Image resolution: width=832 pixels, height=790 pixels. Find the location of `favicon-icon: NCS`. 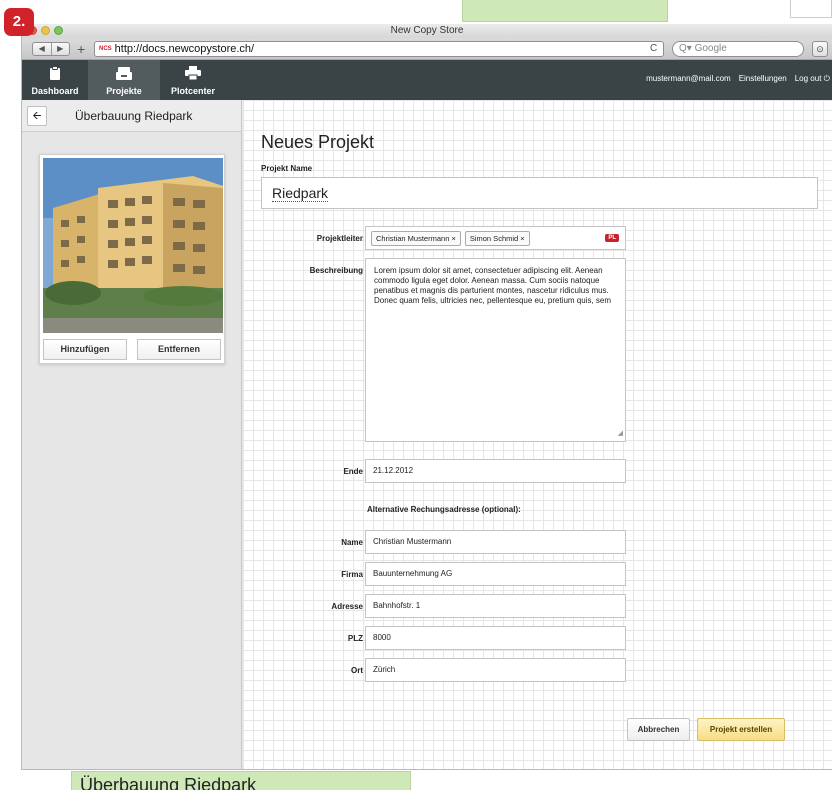

favicon-icon: NCS is located at coordinates (105, 49).